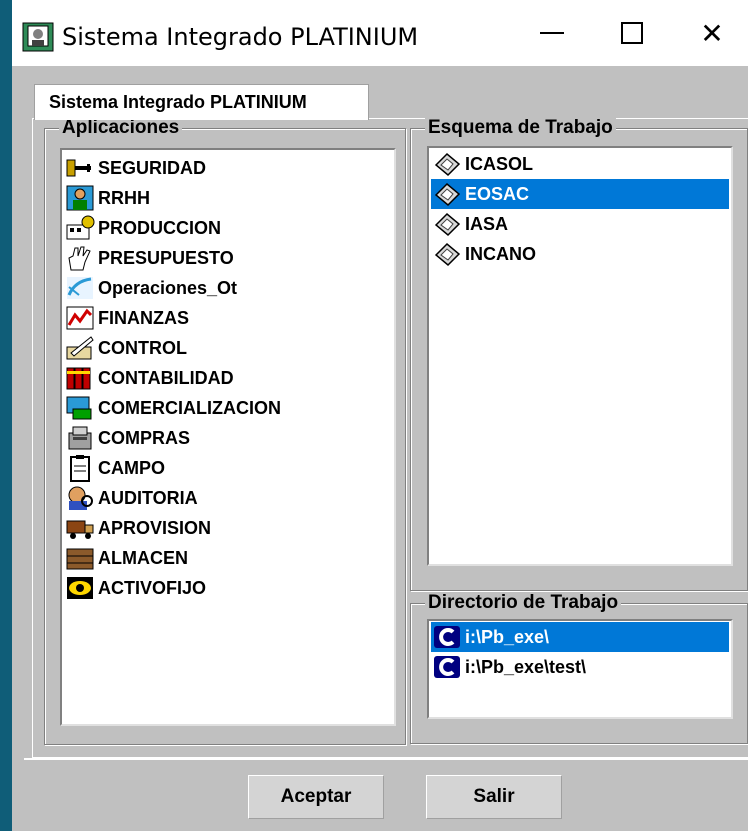 The image size is (748, 831). What do you see at coordinates (224, 198) in the screenshot?
I see `app-item-rrhh: RRHH` at bounding box center [224, 198].